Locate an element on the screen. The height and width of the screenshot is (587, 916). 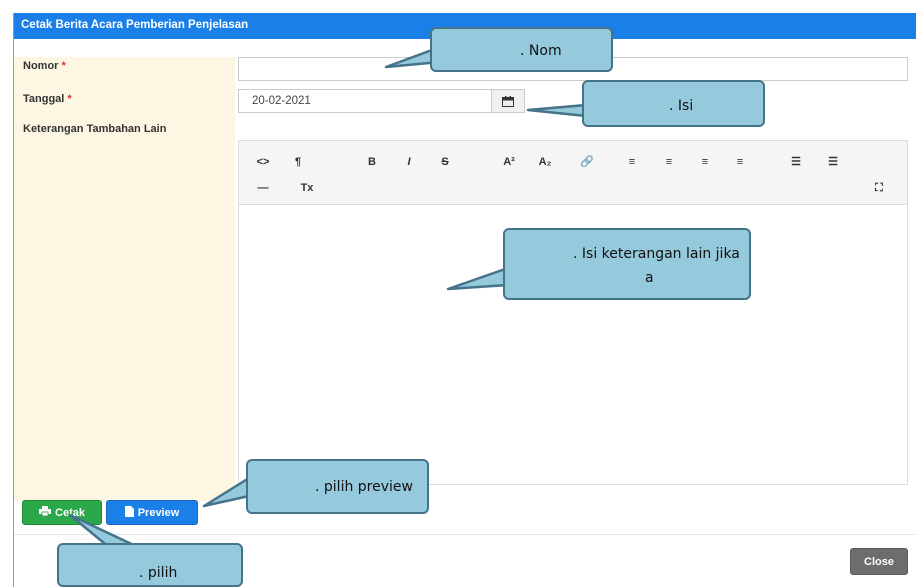
callout-nomor: . Nom is located at coordinates (521, 49).